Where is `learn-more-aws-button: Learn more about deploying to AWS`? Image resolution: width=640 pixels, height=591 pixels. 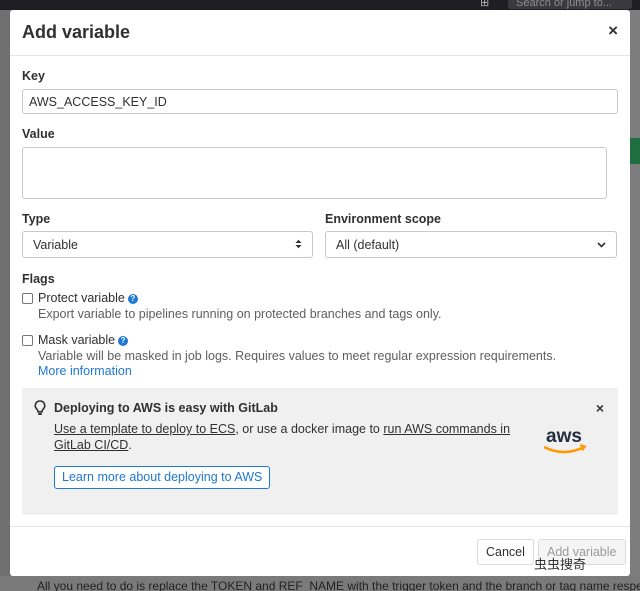
learn-more-aws-button: Learn more about deploying to AWS is located at coordinates (162, 477).